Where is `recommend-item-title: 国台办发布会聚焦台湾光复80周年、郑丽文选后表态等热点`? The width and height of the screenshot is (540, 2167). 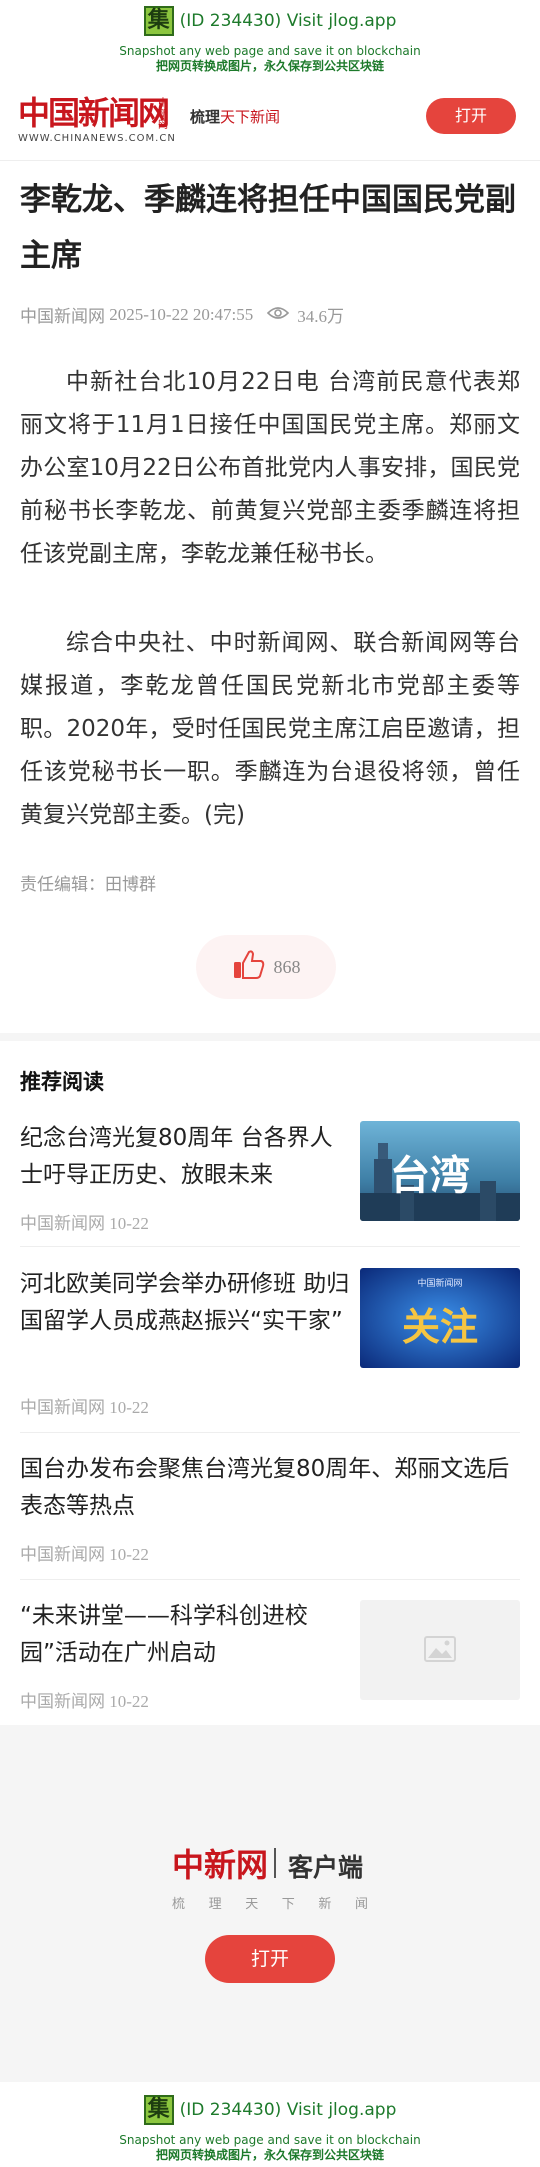
recommend-item-title: 国台办发布会聚焦台湾光复80周年、郑丽文选后表态等热点 is located at coordinates (270, 1488).